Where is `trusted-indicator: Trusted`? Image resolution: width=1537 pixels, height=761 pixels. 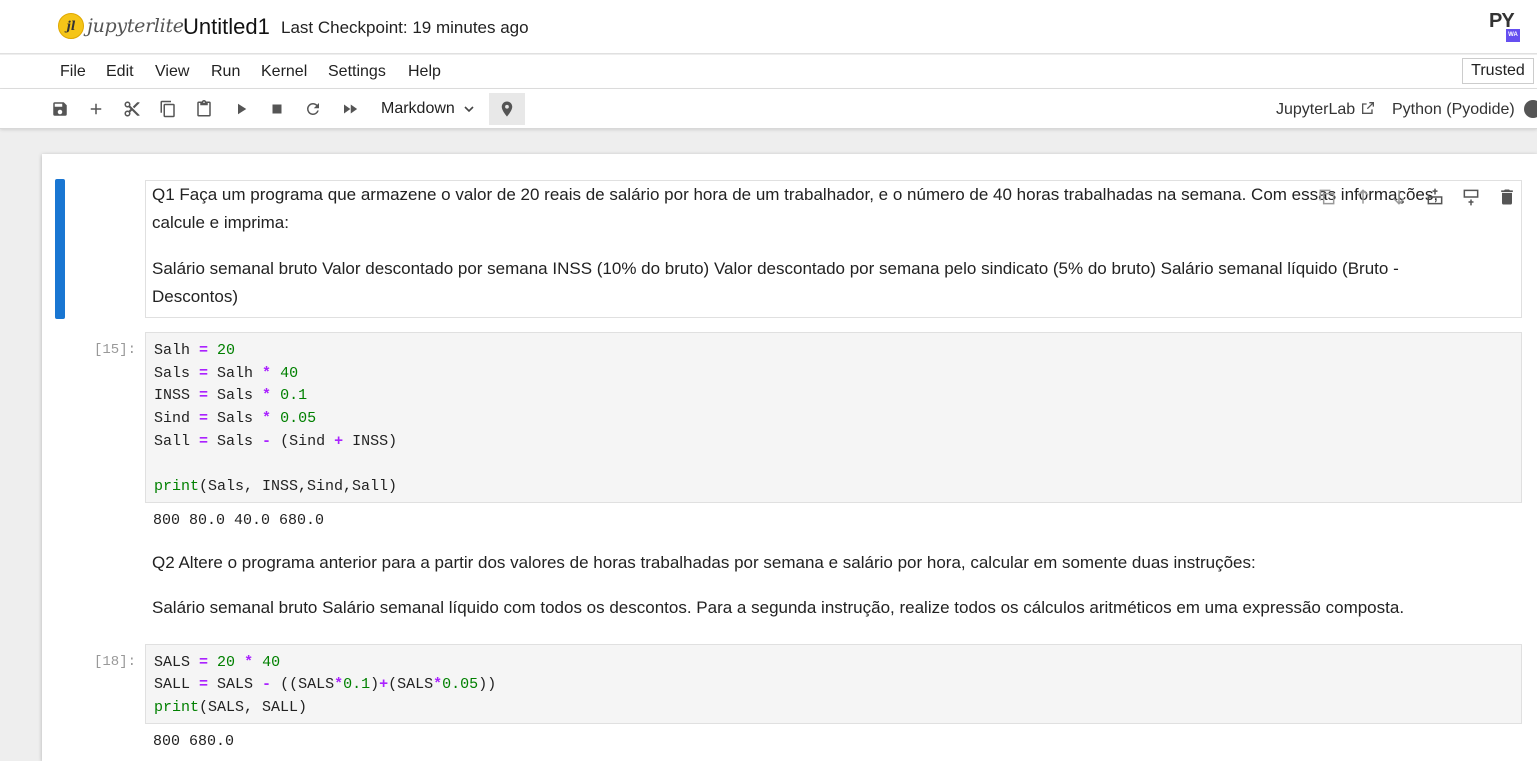
trusted-indicator: Trusted is located at coordinates (1498, 71).